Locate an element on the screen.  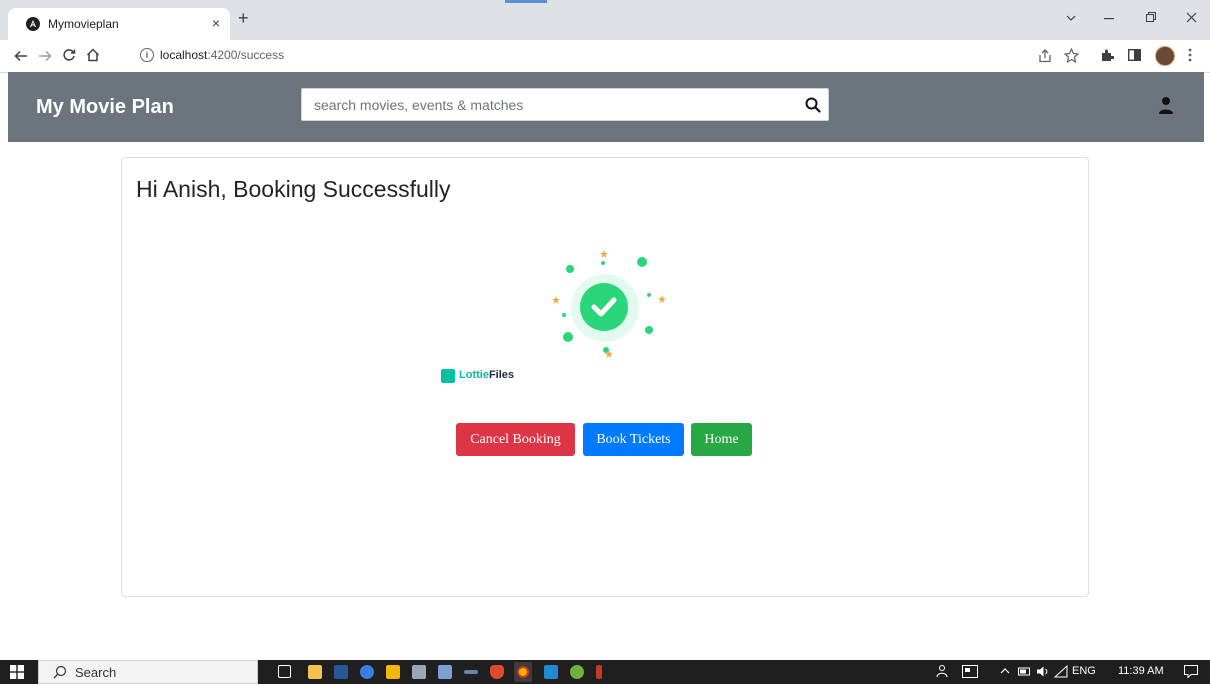
new-tab-button: + is located at coordinates (243, 18).